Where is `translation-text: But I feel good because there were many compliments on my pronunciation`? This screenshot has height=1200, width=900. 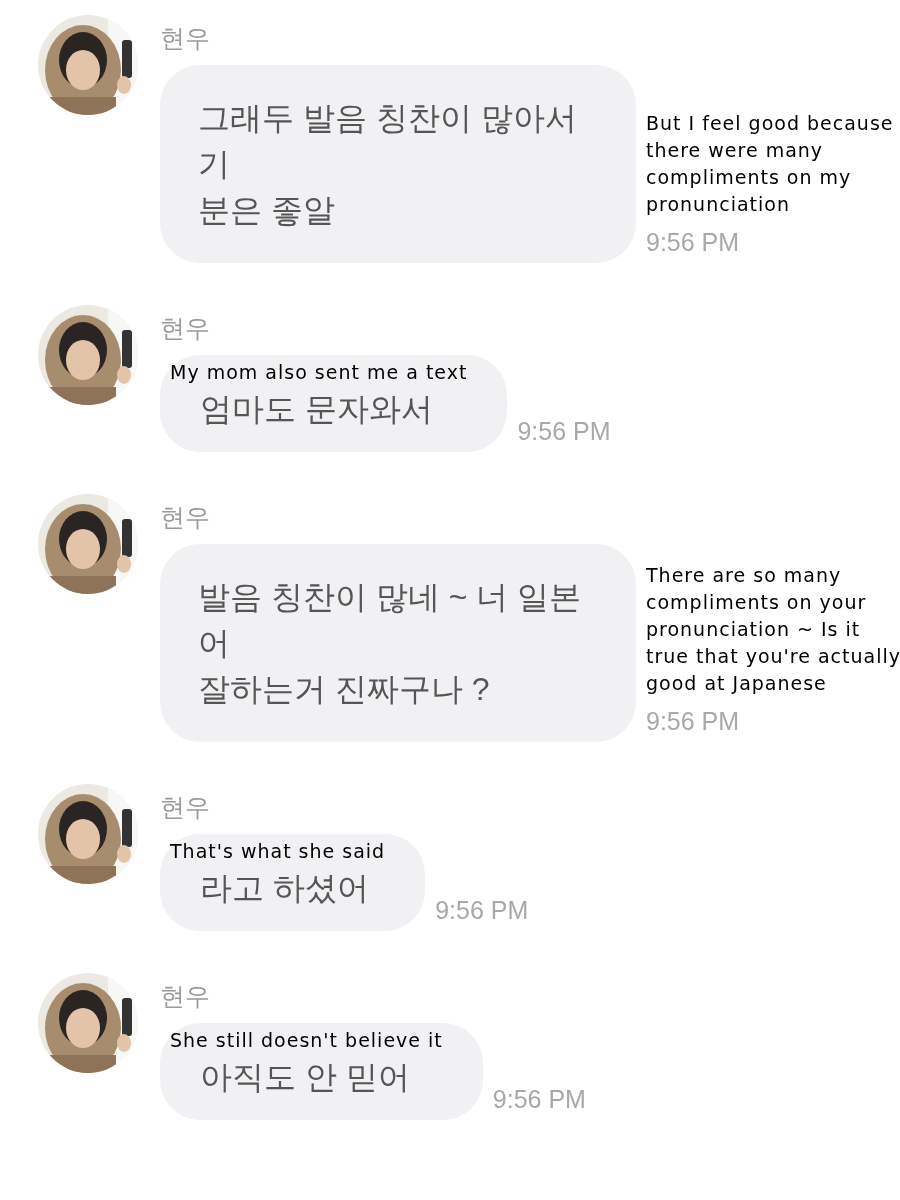
translation-text: But I feel good because there were many compliments on my pronunciation is located at coordinates (770, 163).